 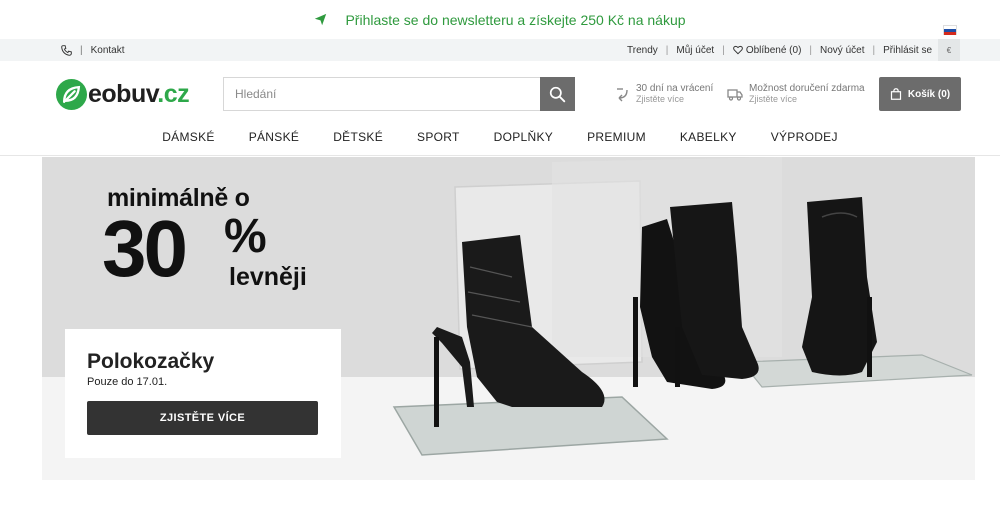 What do you see at coordinates (108, 50) in the screenshot?
I see `contact-link: Kontakt` at bounding box center [108, 50].